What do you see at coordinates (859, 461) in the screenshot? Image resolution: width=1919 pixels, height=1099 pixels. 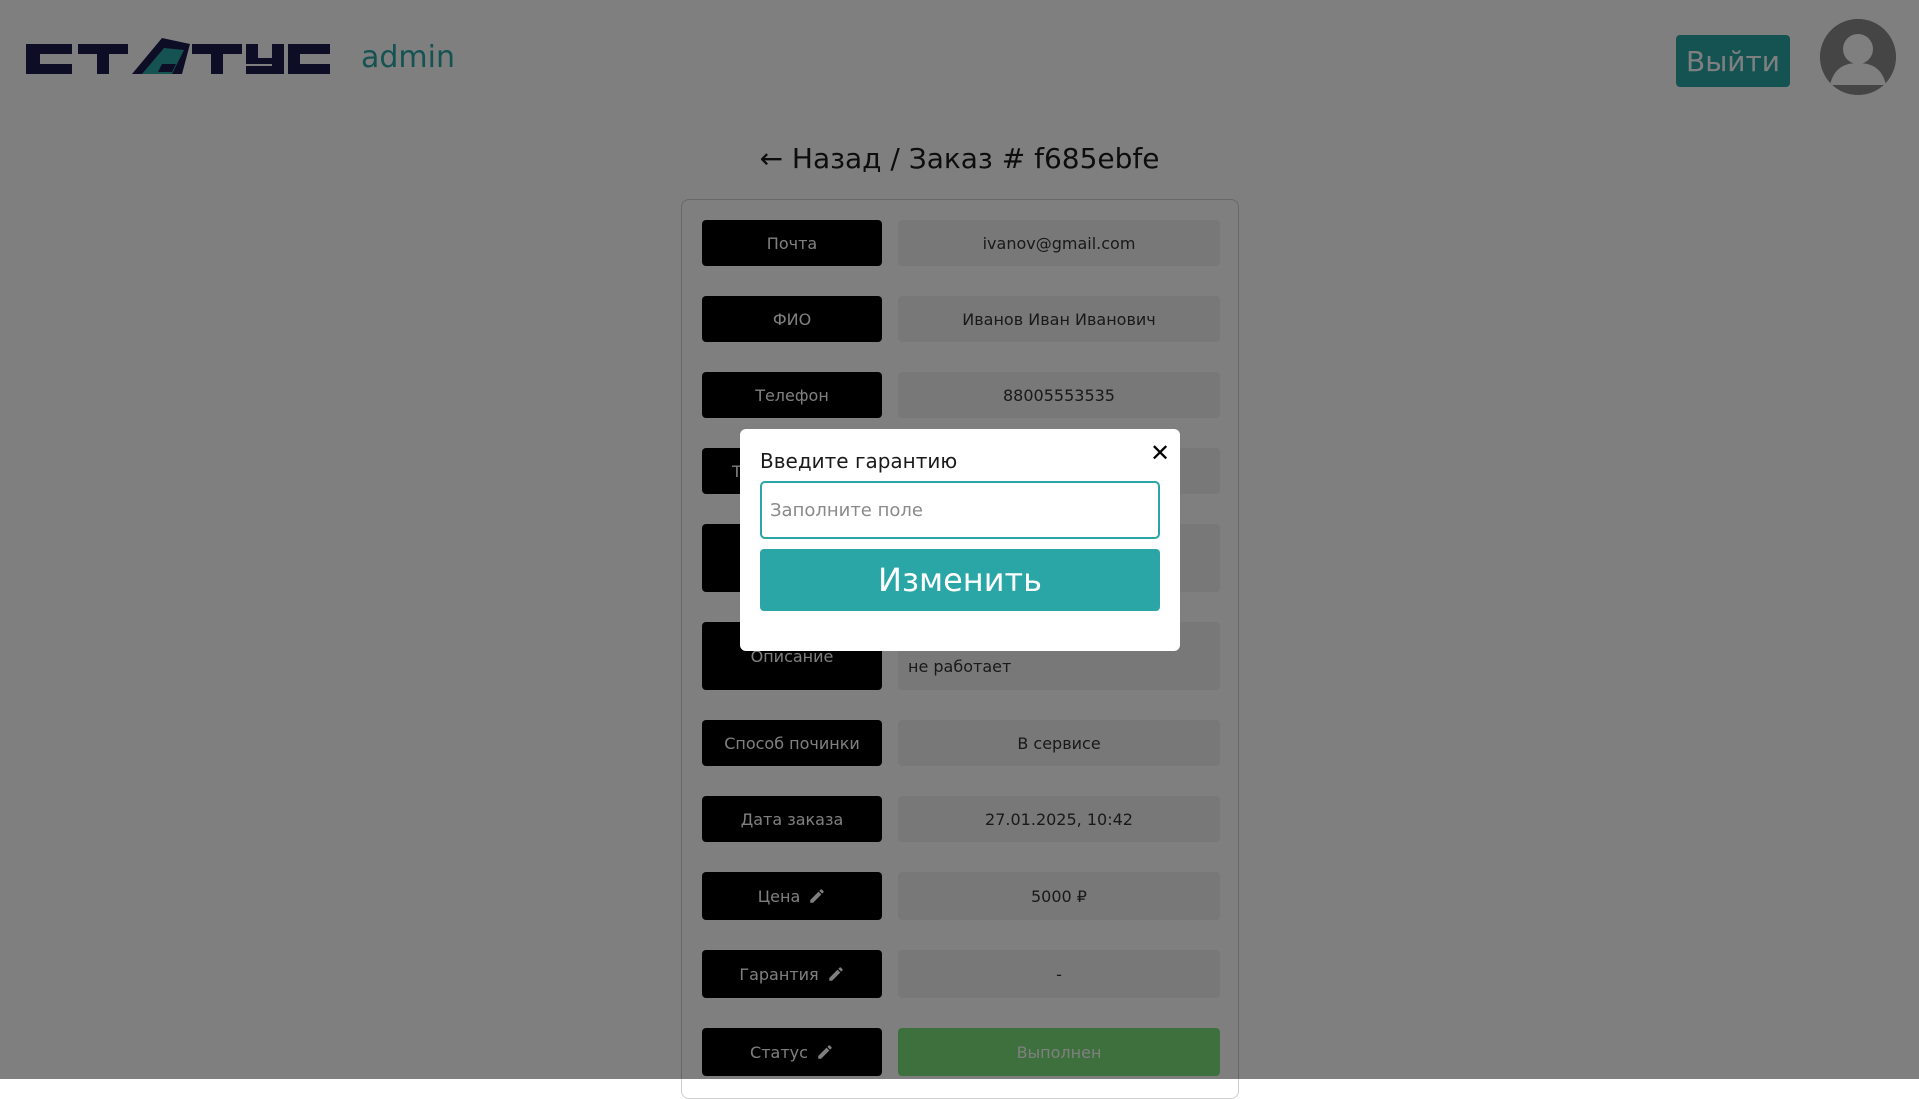 I see `modal-title: Введите гарантию` at bounding box center [859, 461].